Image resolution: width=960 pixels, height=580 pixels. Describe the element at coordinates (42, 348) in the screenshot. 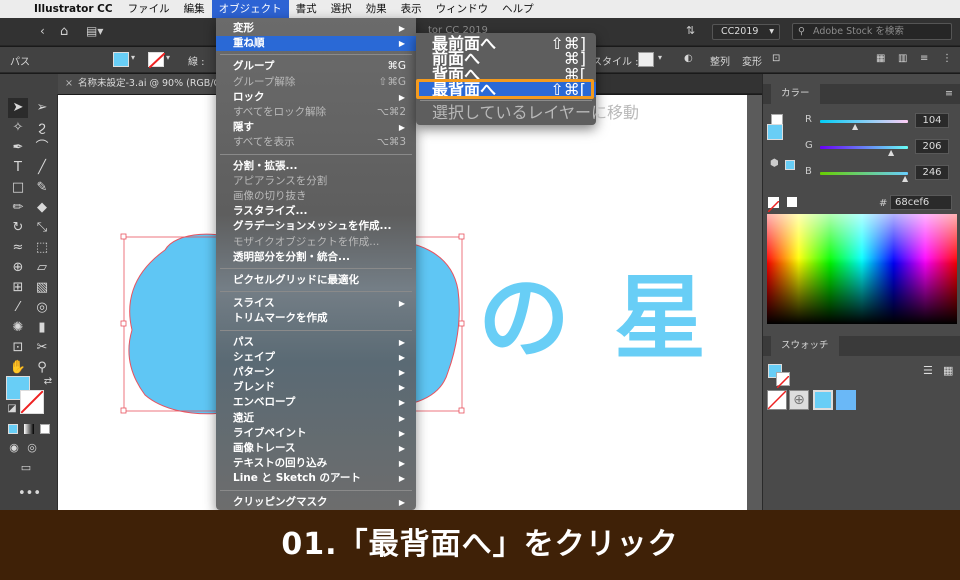

I see `slice-tool-icon: ✂` at that location.